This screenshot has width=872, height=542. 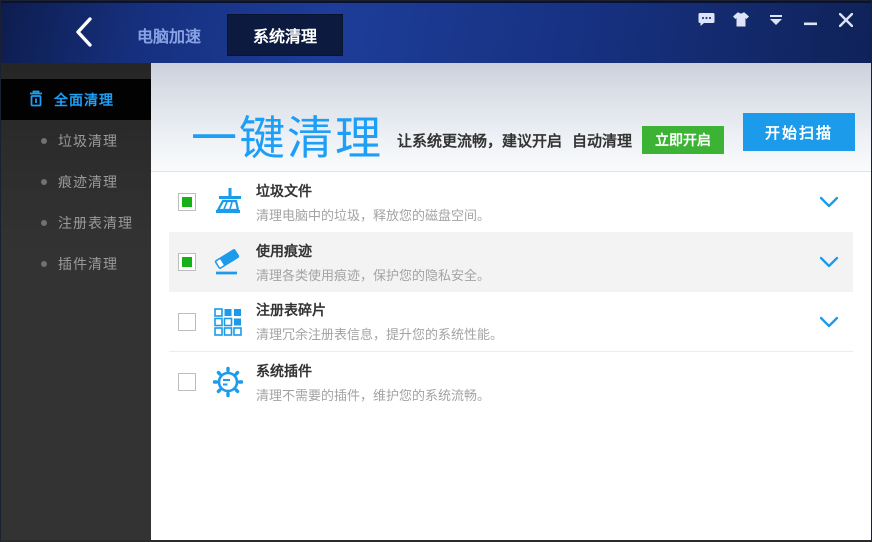 I want to click on row-description: 清理不需要的插件，维护您的系统流畅。, so click(x=373, y=395).